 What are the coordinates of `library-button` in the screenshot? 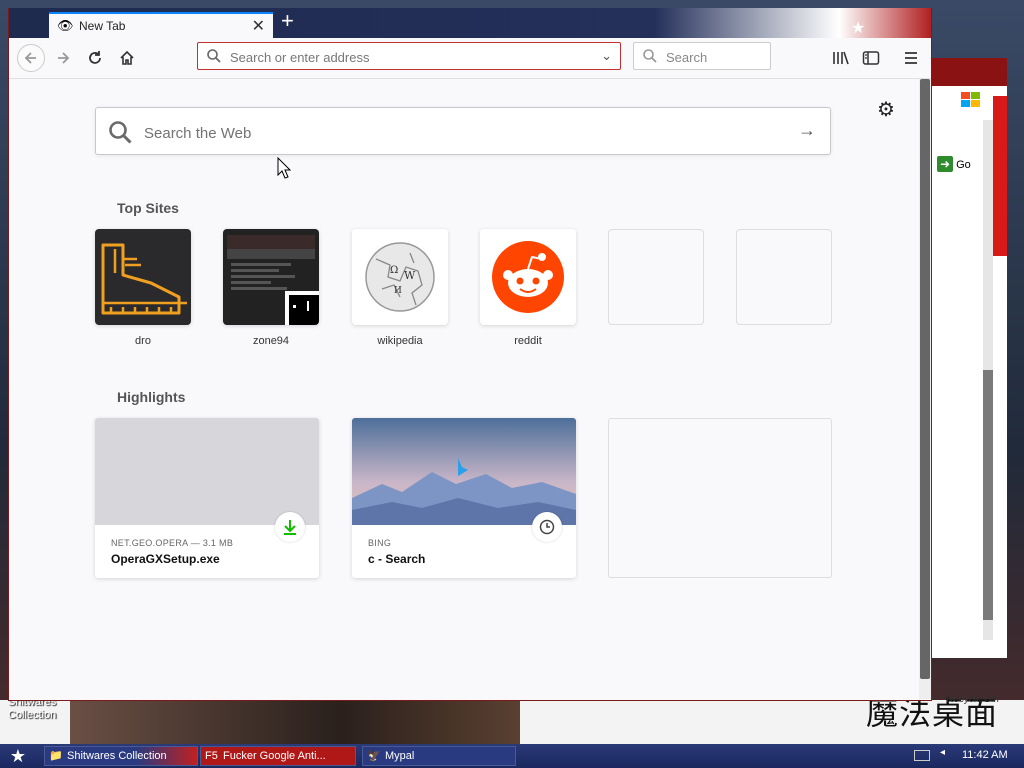 It's located at (841, 58).